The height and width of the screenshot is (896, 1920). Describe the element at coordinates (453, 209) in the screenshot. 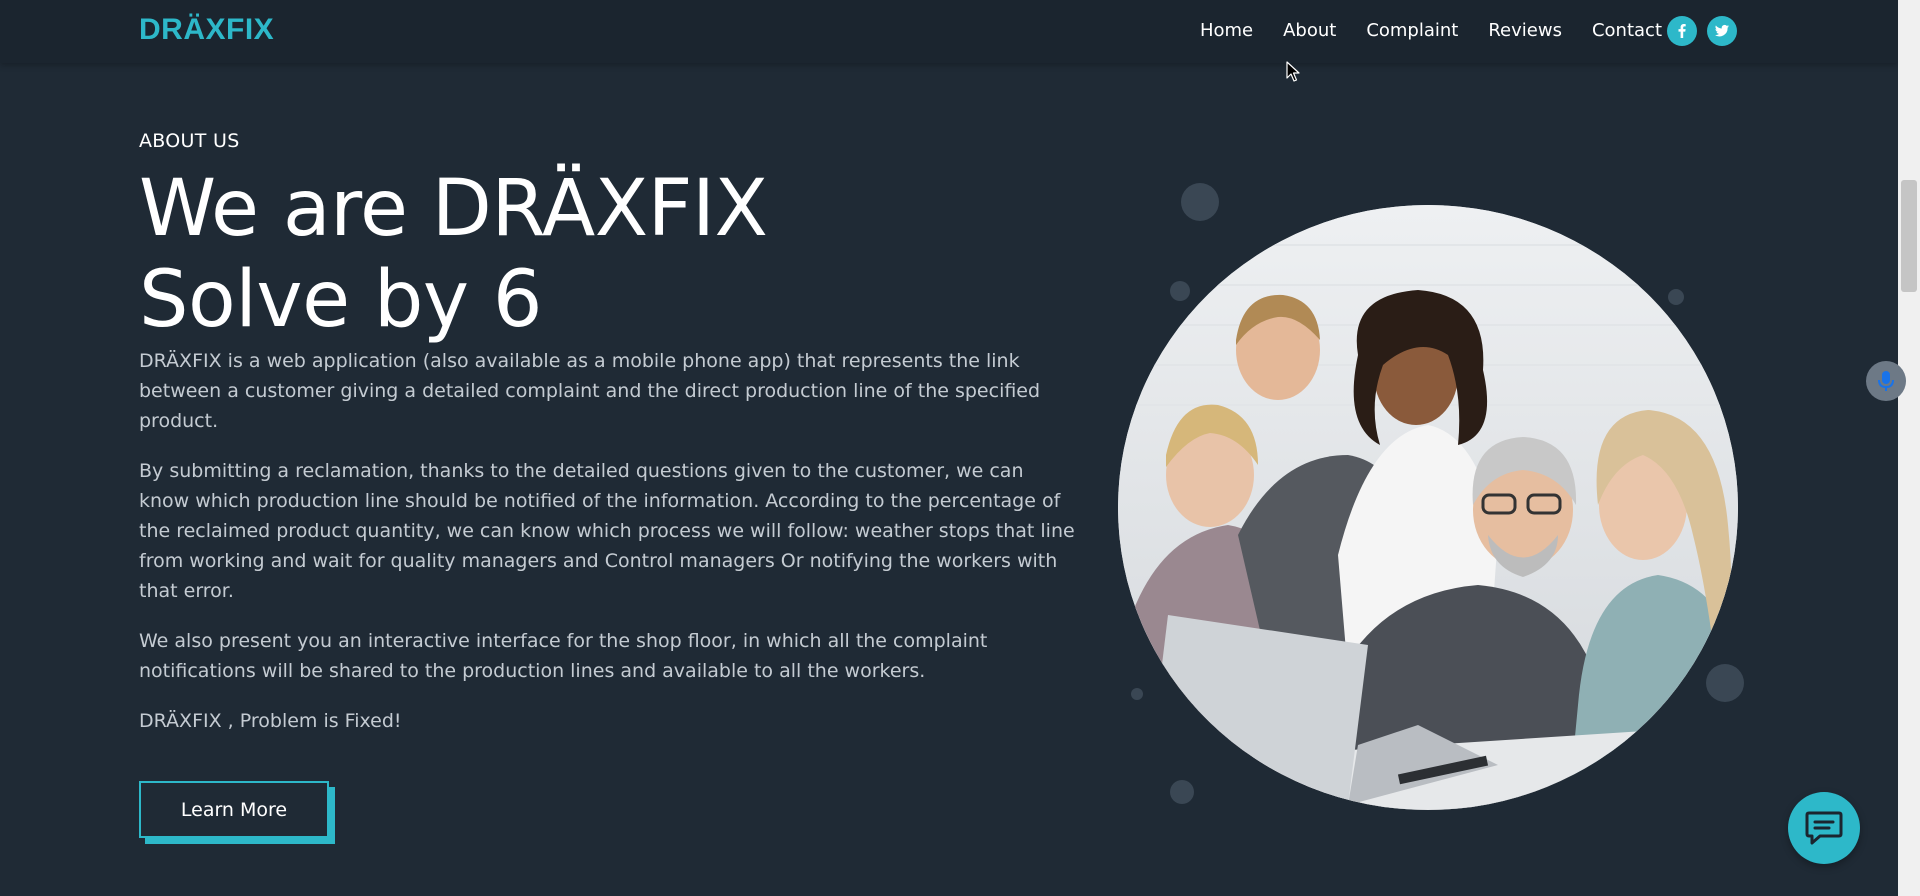

I see `headline-line-1: We are DRÄXFIX` at that location.